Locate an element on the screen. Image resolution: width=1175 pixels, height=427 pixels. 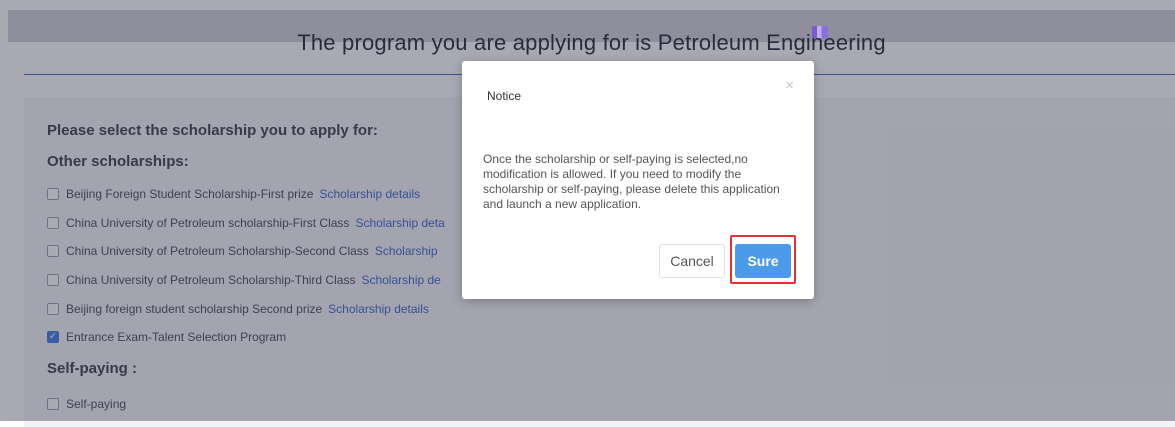
close-icon: × is located at coordinates (789, 85).